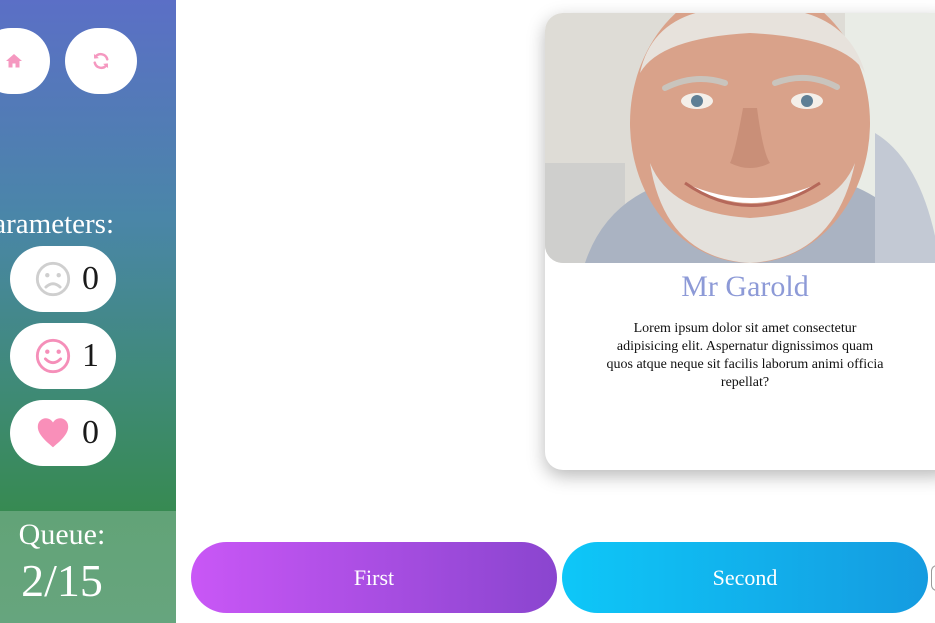 Image resolution: width=935 pixels, height=623 pixels. Describe the element at coordinates (53, 356) in the screenshot. I see `happy-face-icon` at that location.